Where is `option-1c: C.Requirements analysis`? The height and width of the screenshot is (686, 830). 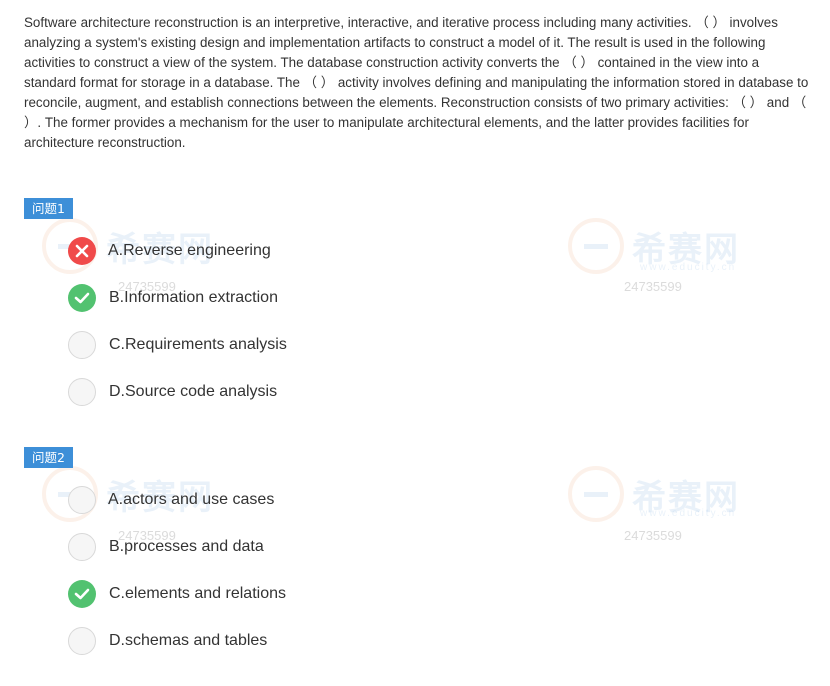
option-1c: C.Requirements analysis is located at coordinates (177, 345).